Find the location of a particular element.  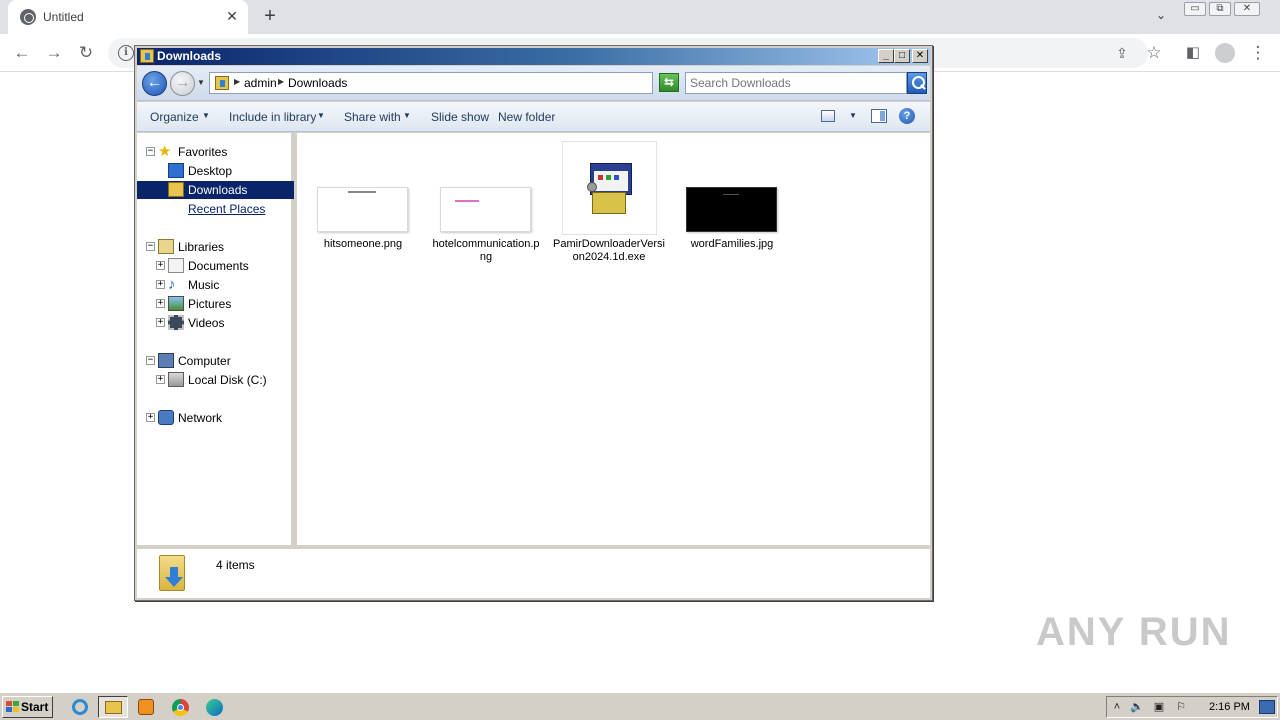

start-label: Start is located at coordinates (35, 707).